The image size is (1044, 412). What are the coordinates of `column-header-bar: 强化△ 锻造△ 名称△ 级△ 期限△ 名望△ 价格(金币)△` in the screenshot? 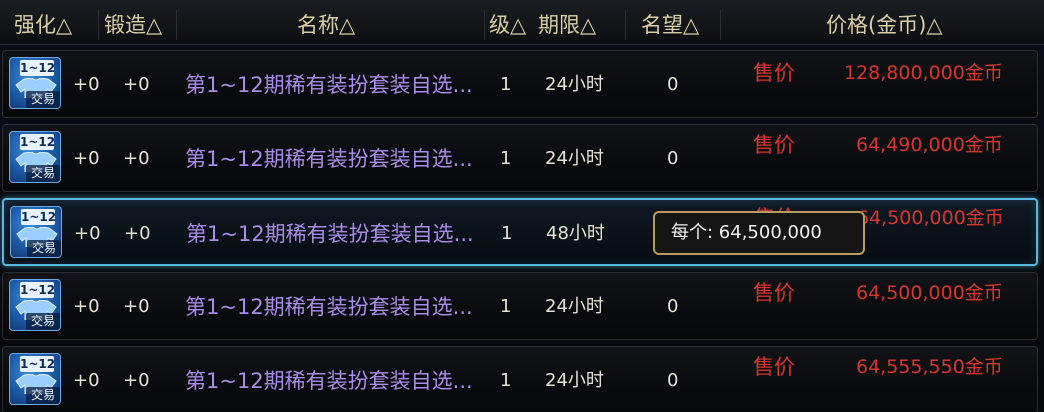 It's located at (522, 22).